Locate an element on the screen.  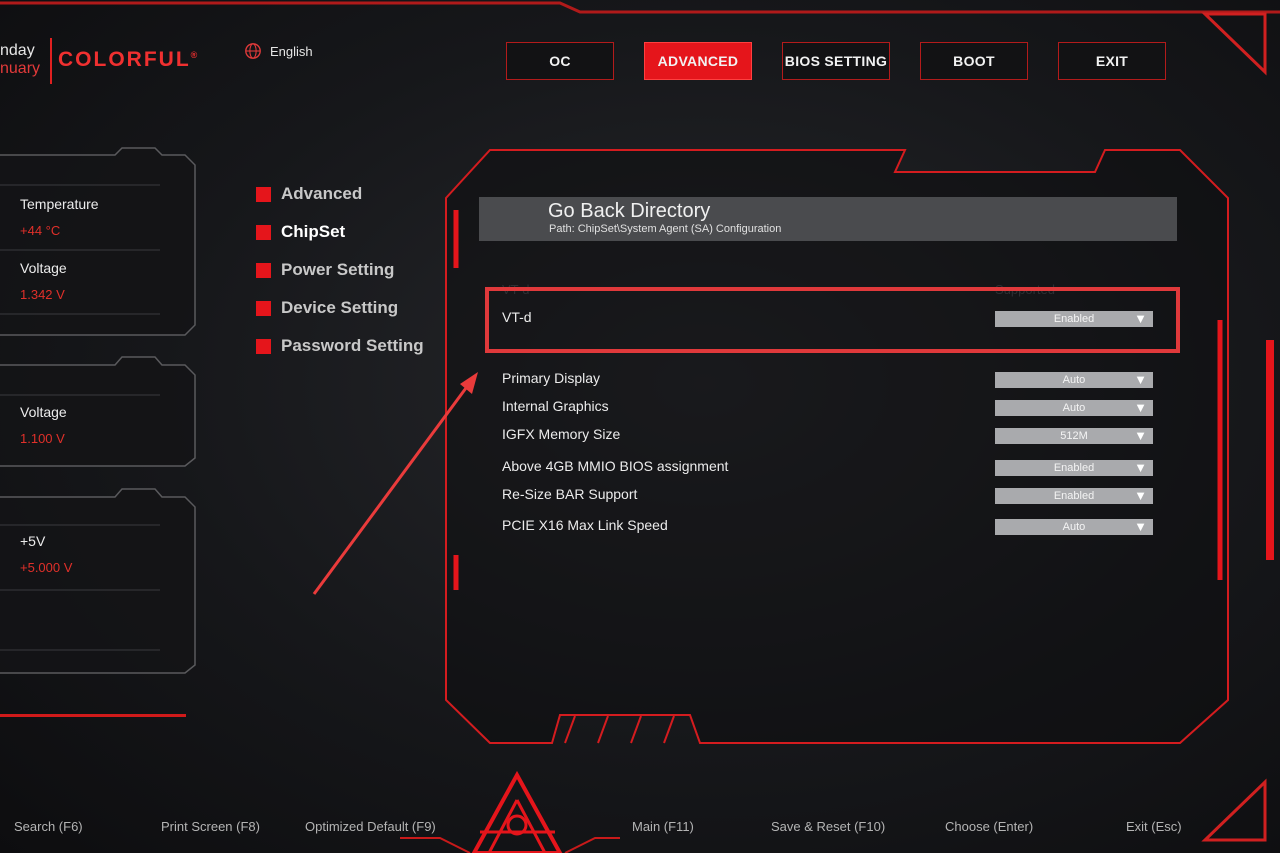
logo-text: COLORFUL is located at coordinates (124, 59).